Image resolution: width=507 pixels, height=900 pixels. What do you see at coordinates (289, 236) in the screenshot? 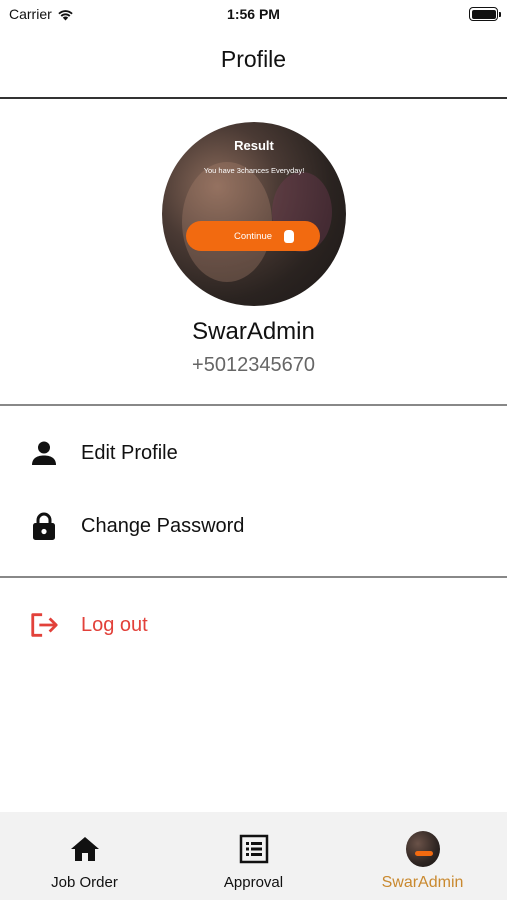
I see `pointer-hand-icon` at bounding box center [289, 236].